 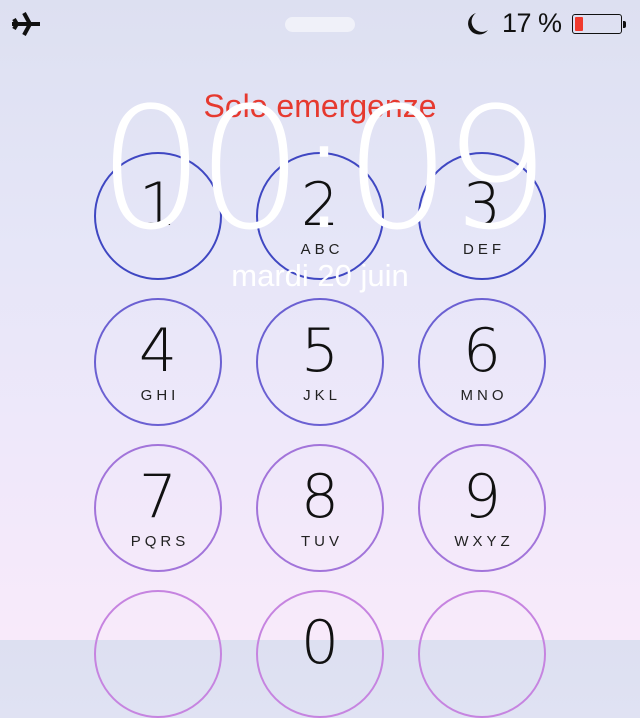 I want to click on key-letters: WXYZ, so click(x=484, y=541).